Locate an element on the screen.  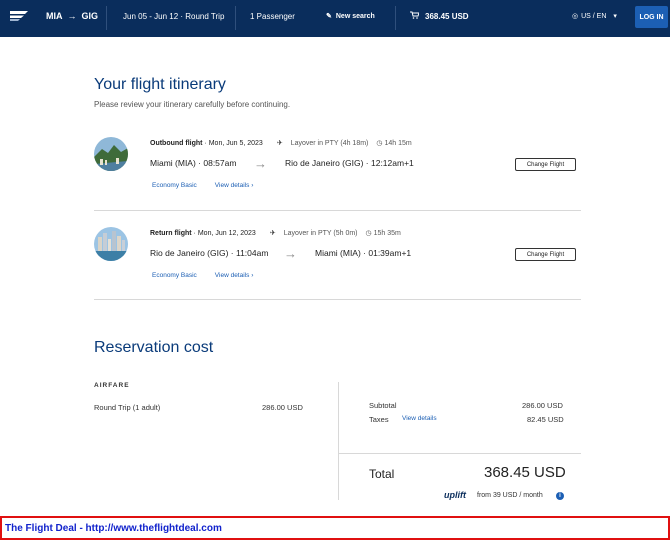
arrival-time: 01:39am+1 is located at coordinates (390, 253).